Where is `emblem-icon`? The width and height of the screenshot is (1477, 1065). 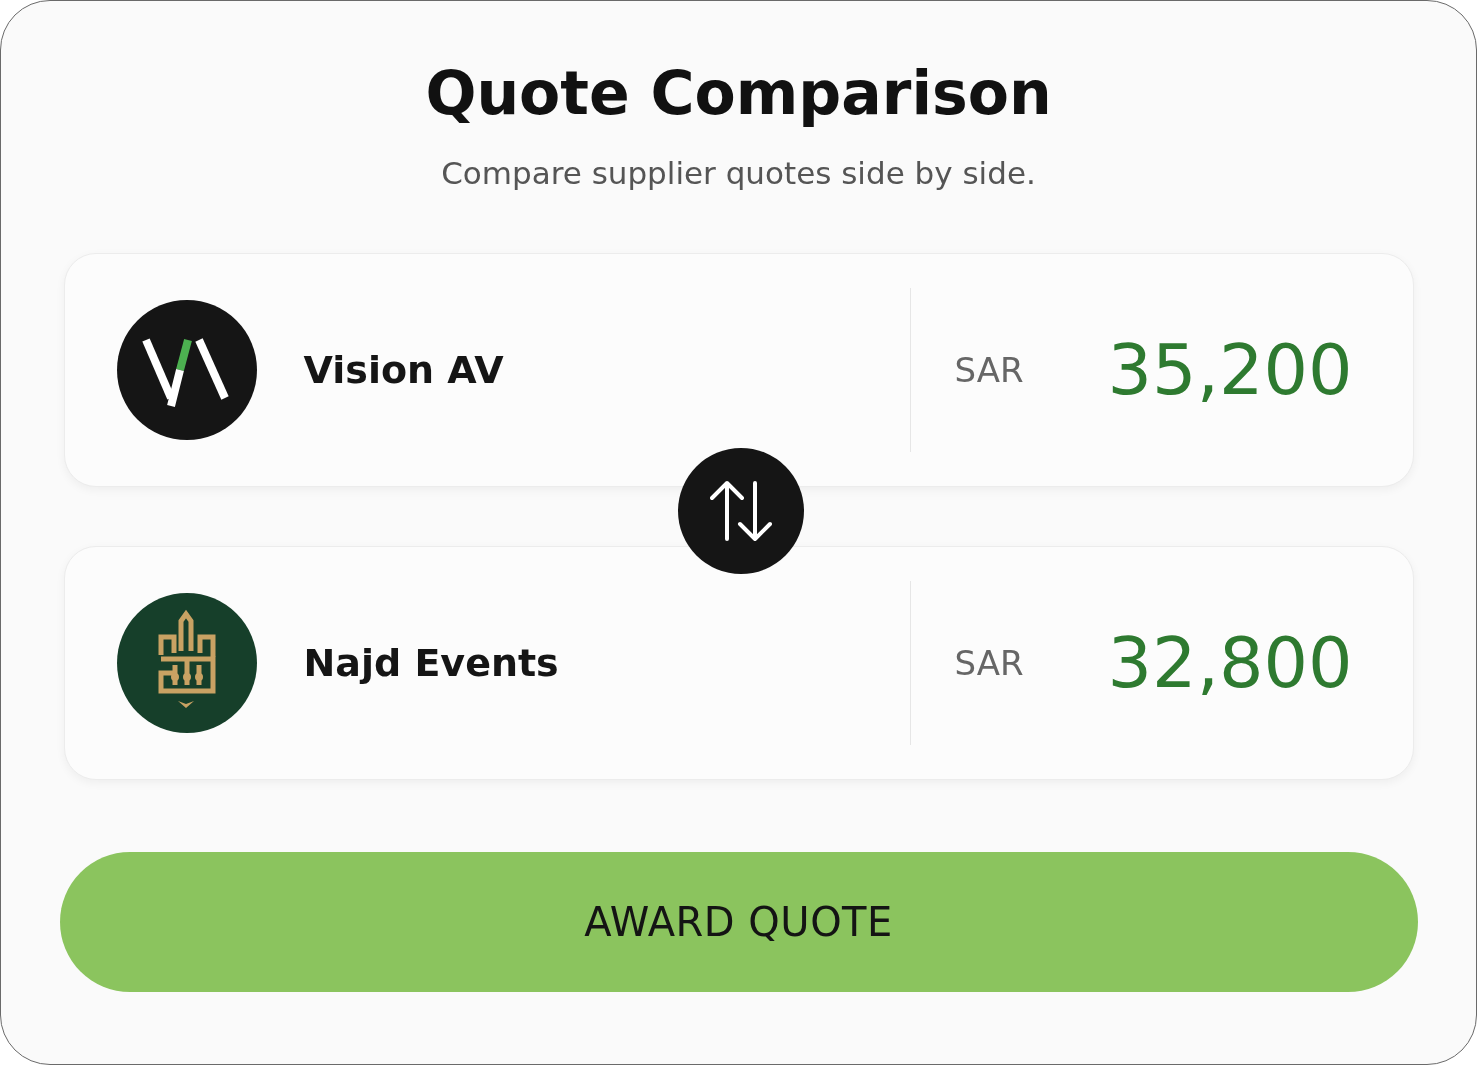 emblem-icon is located at coordinates (186, 663).